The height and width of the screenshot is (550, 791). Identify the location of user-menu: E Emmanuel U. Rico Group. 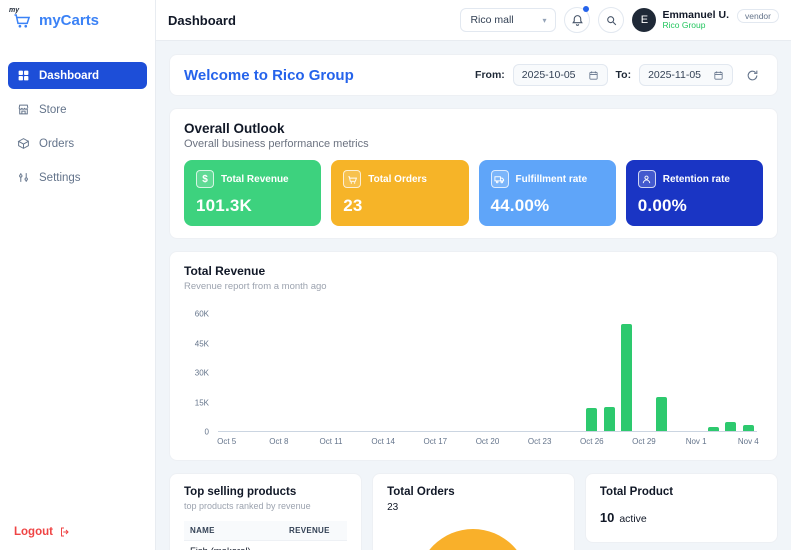
(680, 20).